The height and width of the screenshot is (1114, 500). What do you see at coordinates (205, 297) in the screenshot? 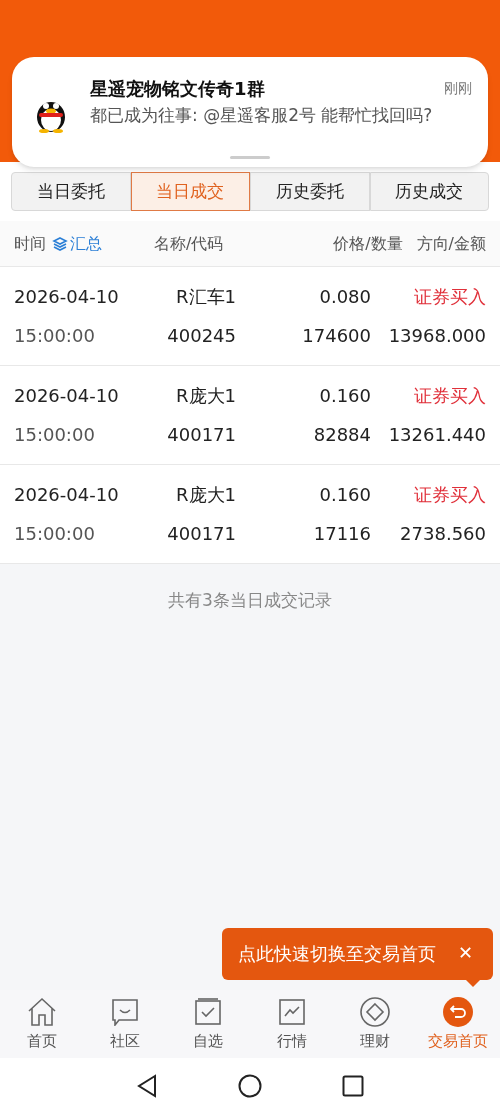
I see `stock-name: R汇车1` at bounding box center [205, 297].